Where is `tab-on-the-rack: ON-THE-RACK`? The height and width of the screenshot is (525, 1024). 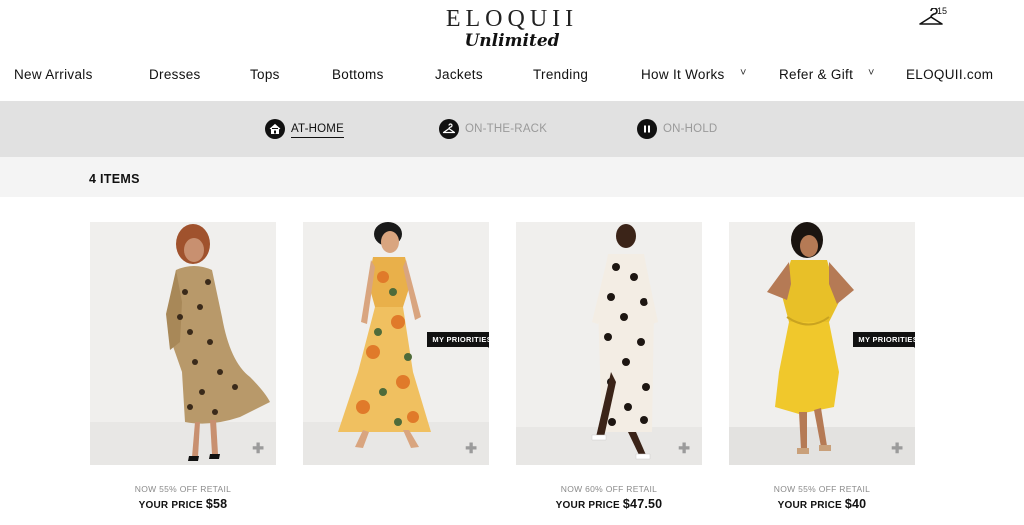 tab-on-the-rack: ON-THE-RACK is located at coordinates (493, 129).